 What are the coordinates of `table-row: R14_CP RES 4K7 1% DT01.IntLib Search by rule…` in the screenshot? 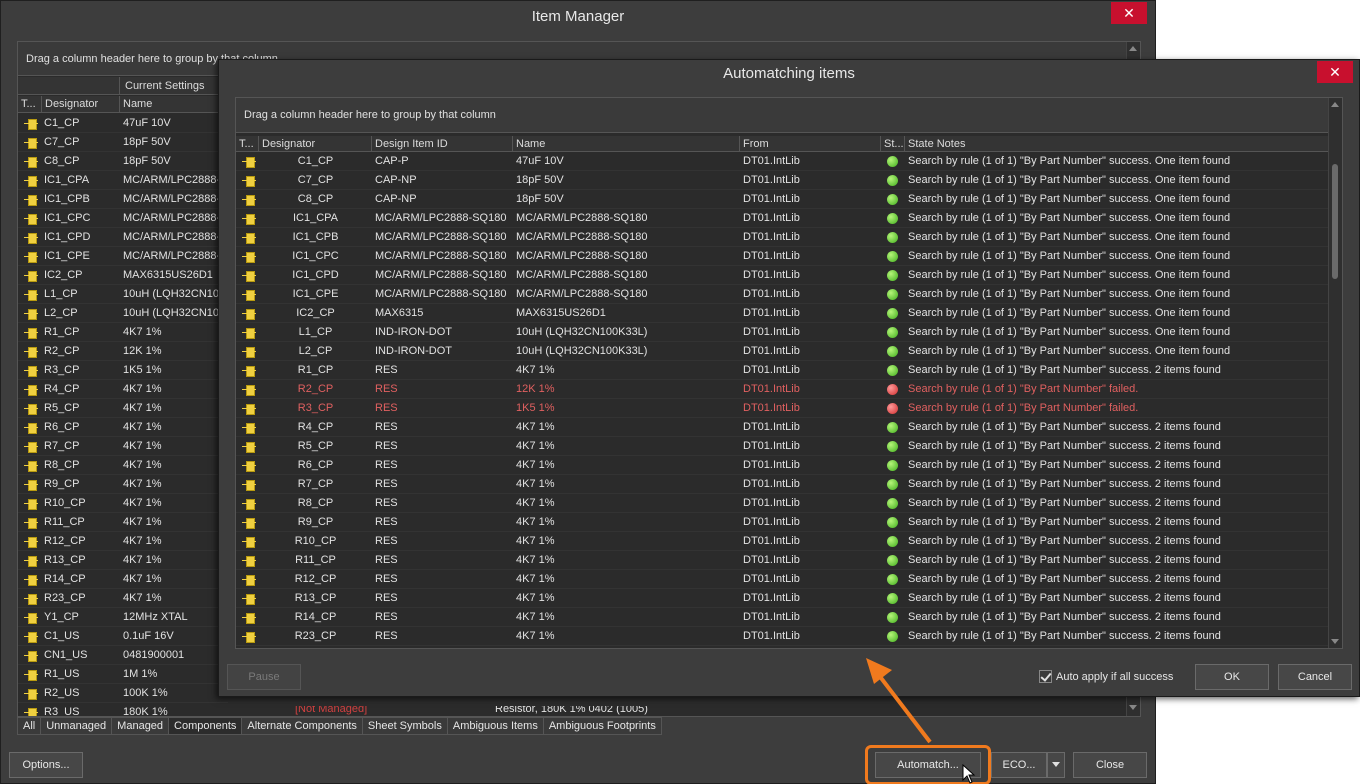 It's located at (782, 617).